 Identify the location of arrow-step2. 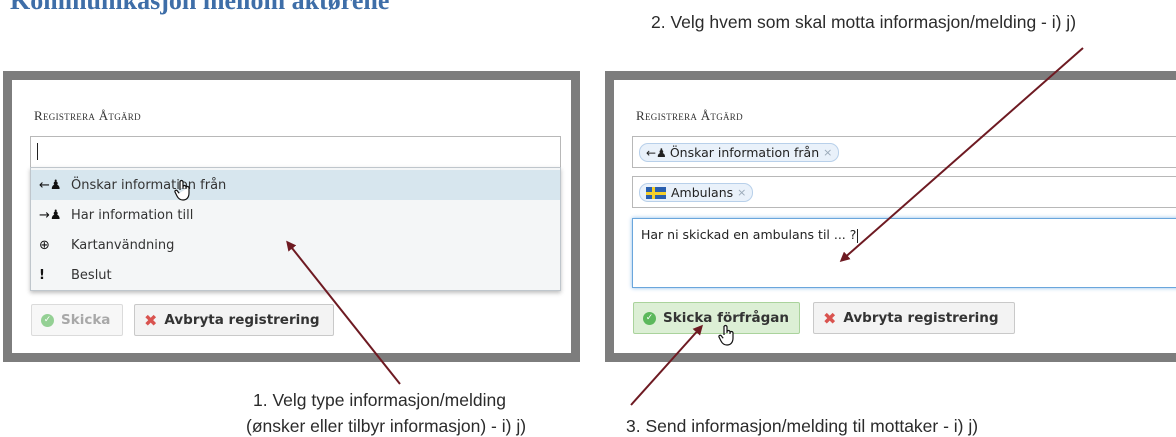
(961, 154).